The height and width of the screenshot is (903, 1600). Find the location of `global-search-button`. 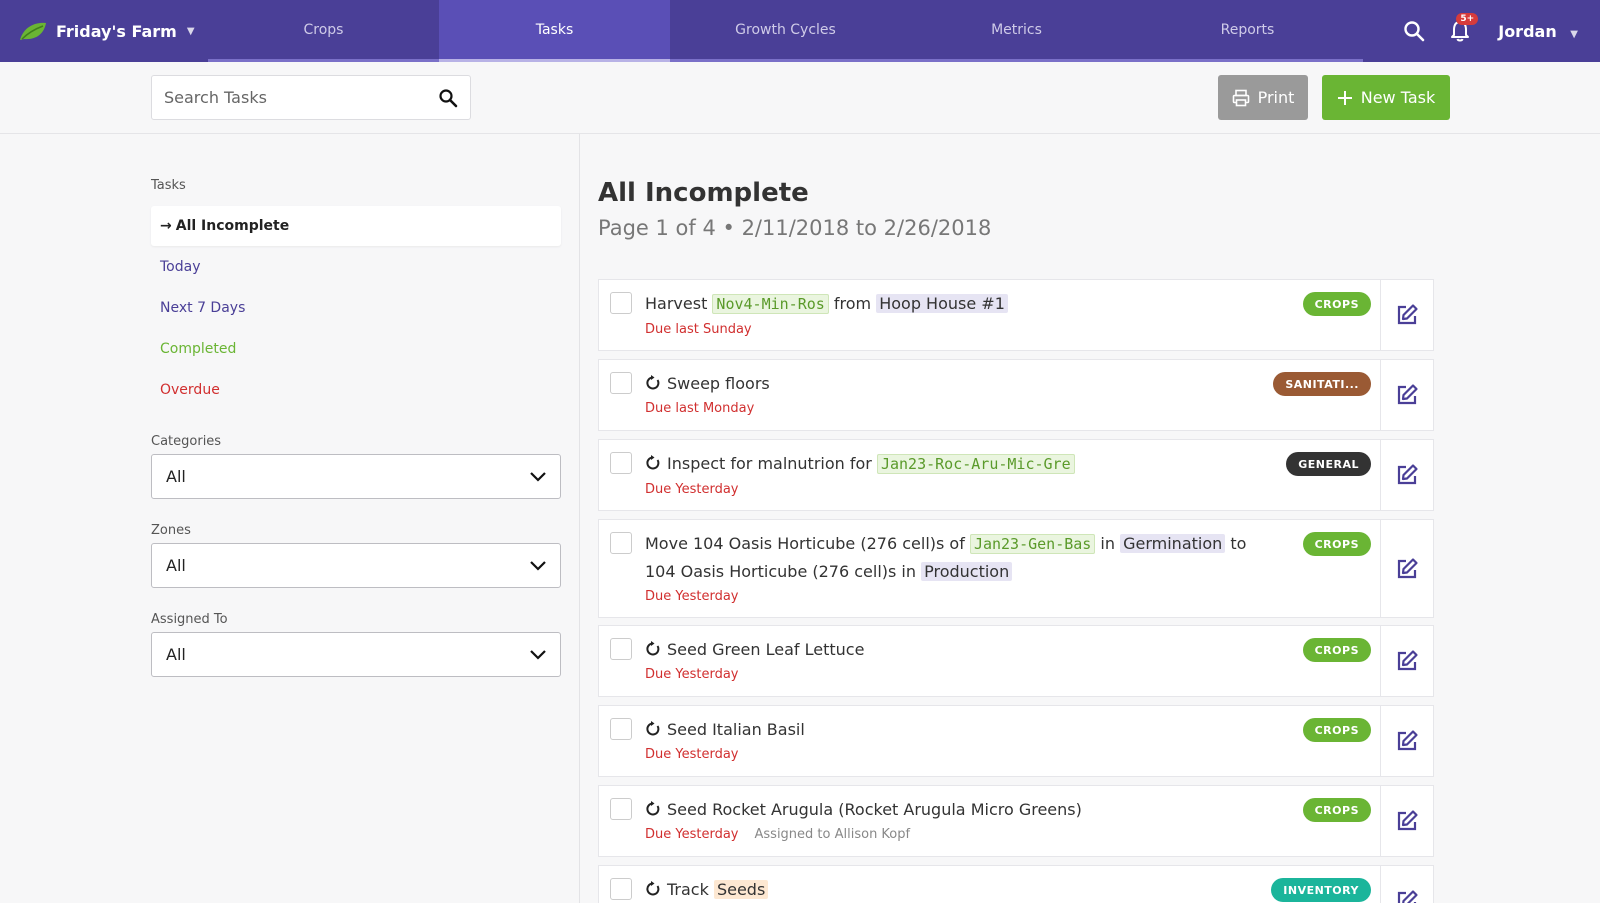

global-search-button is located at coordinates (1414, 31).